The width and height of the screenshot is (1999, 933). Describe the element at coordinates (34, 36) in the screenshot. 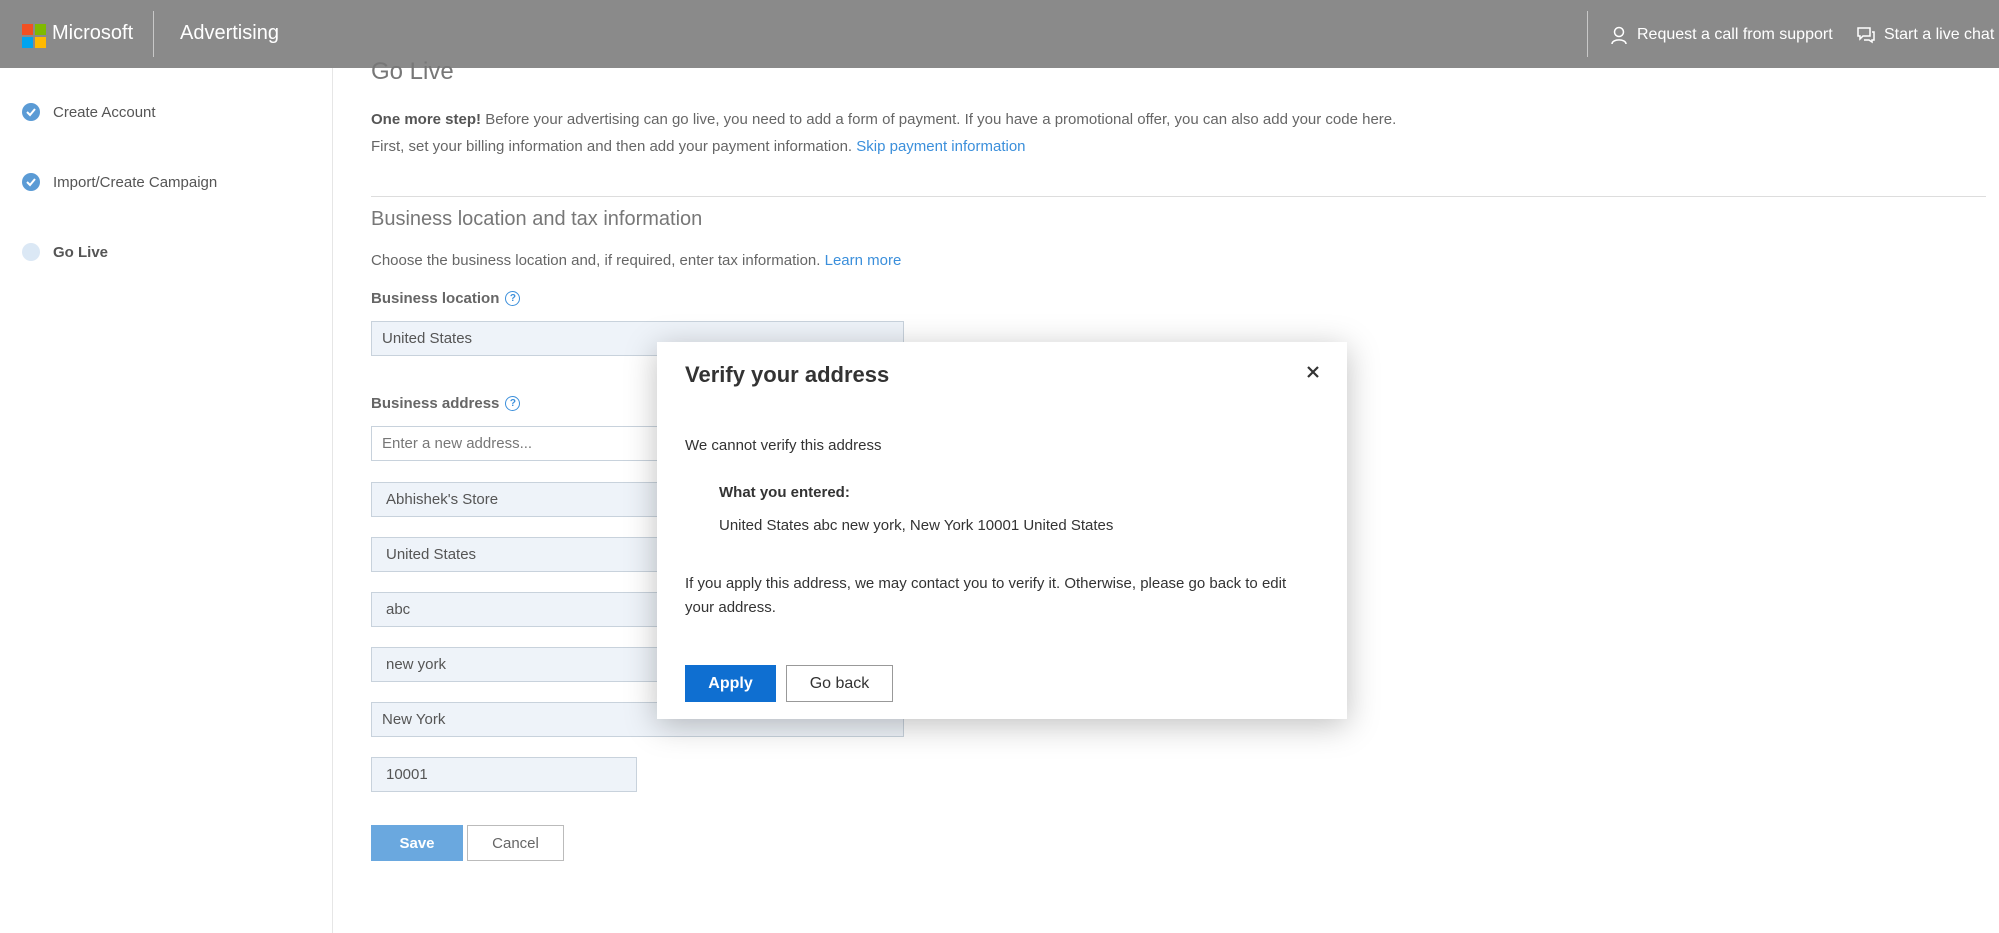

I see `microsoft-logo-icon` at that location.